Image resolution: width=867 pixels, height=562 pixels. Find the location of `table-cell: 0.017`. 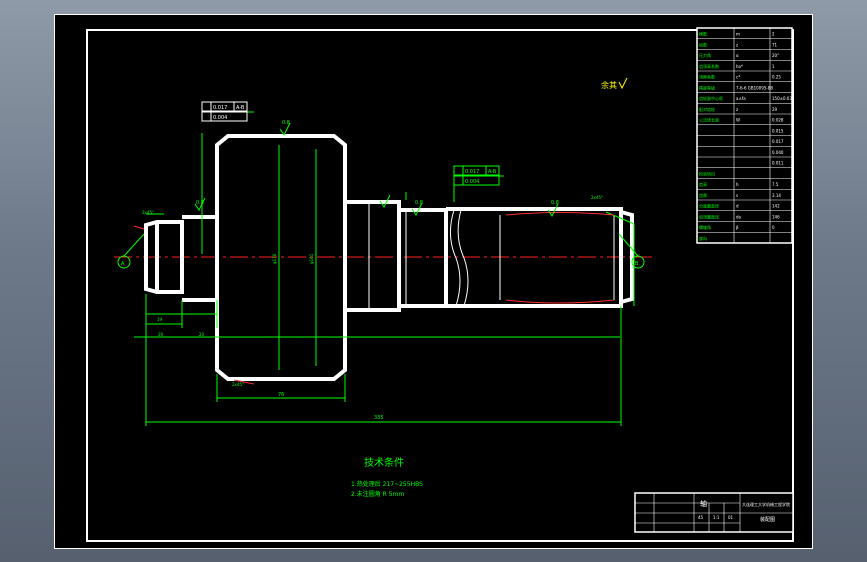

table-cell: 0.017 is located at coordinates (778, 141).